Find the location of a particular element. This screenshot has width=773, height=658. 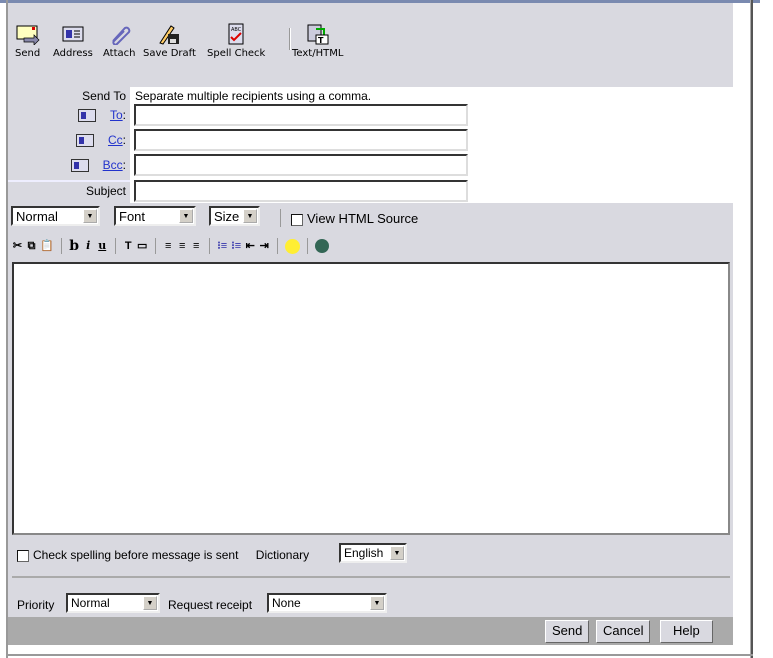

spell-check-toolbar-button: ABC Spell Check is located at coordinates (236, 41).